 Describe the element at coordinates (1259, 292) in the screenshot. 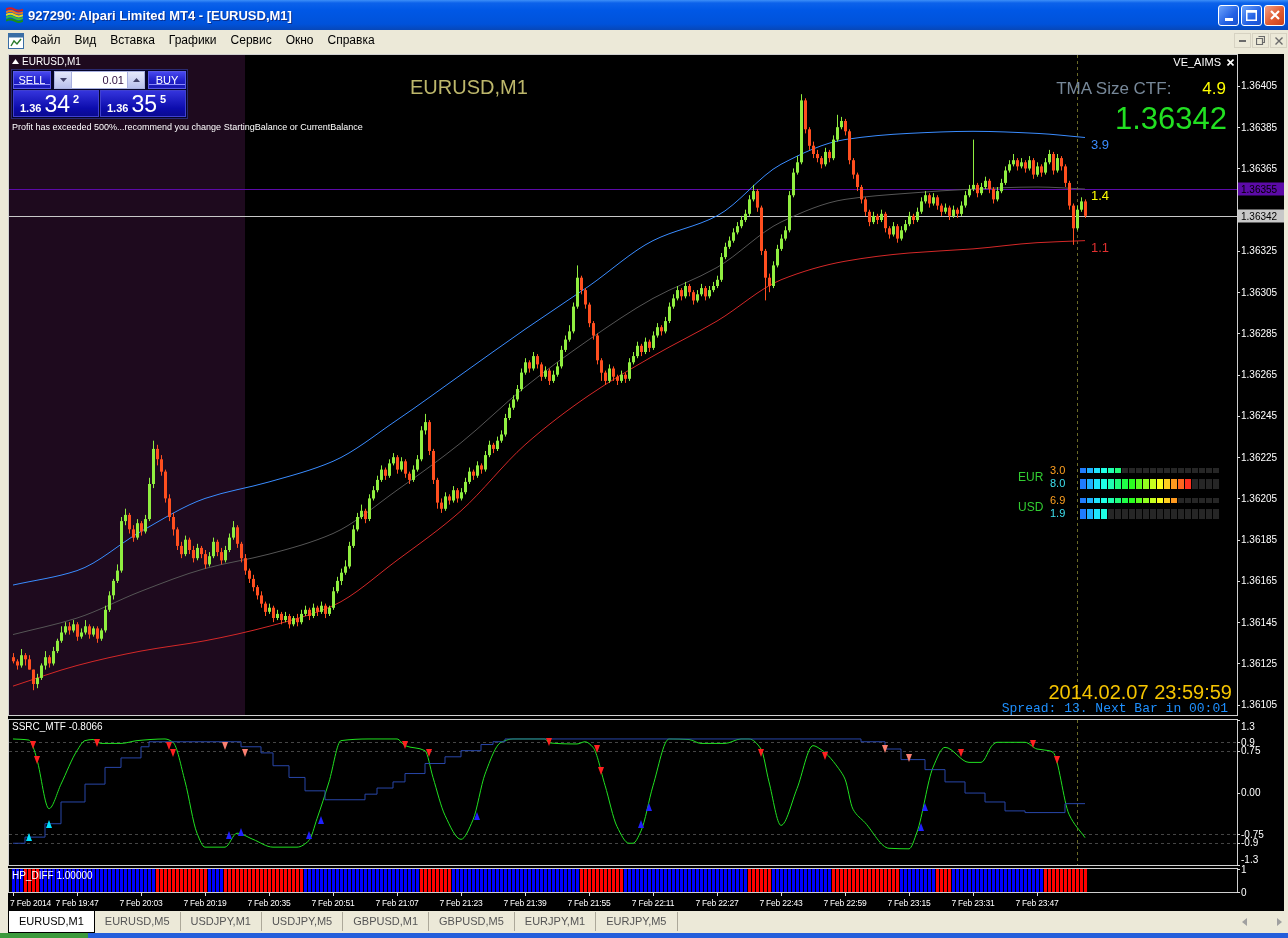

I see `axis-label: 1.36305` at that location.